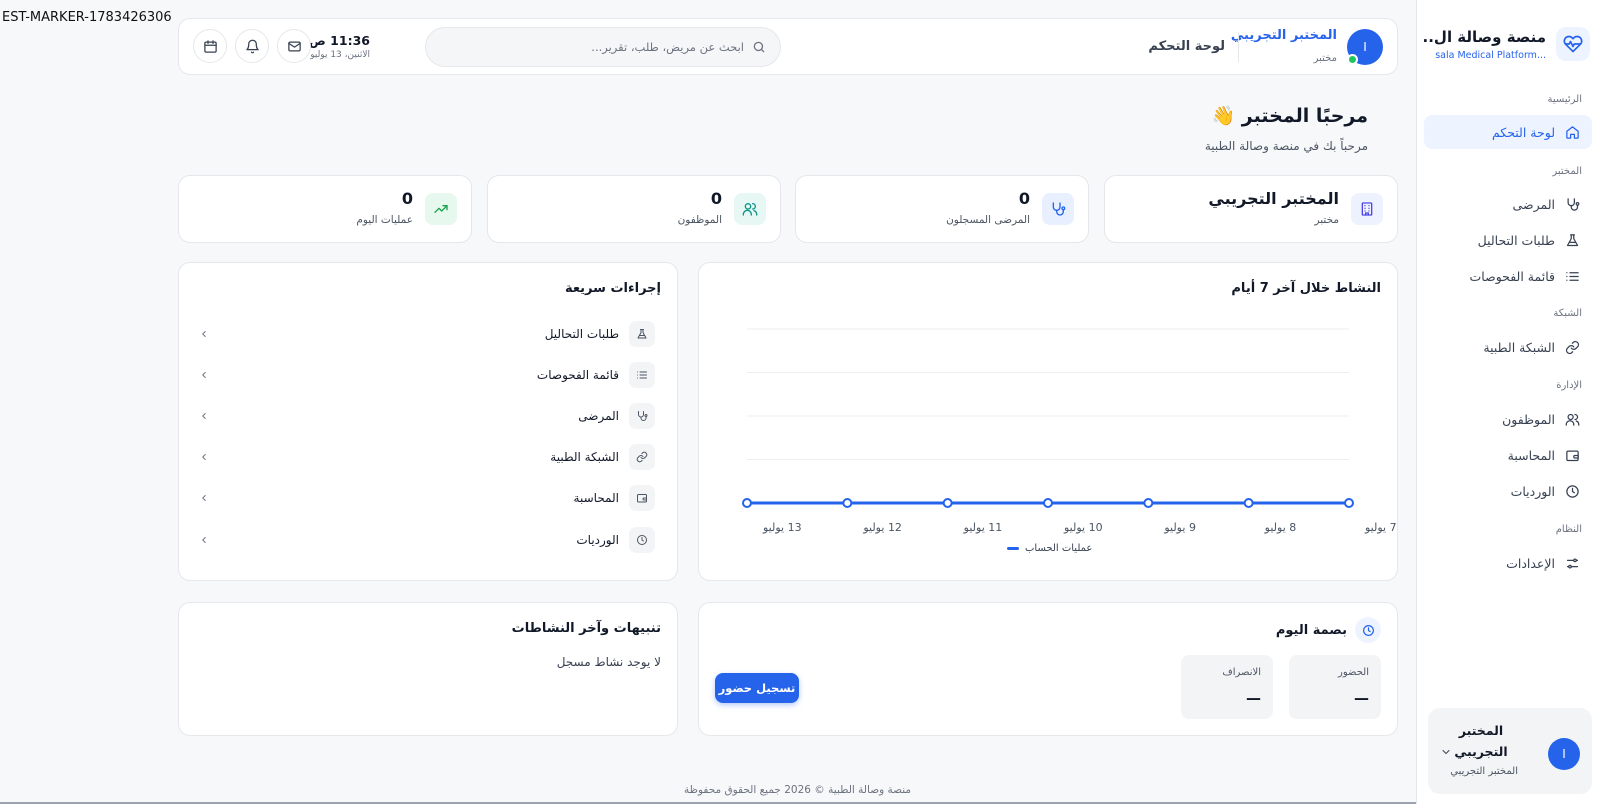  What do you see at coordinates (1508, 204) in the screenshot?
I see `sidebar-item-patients: المرضى` at bounding box center [1508, 204].